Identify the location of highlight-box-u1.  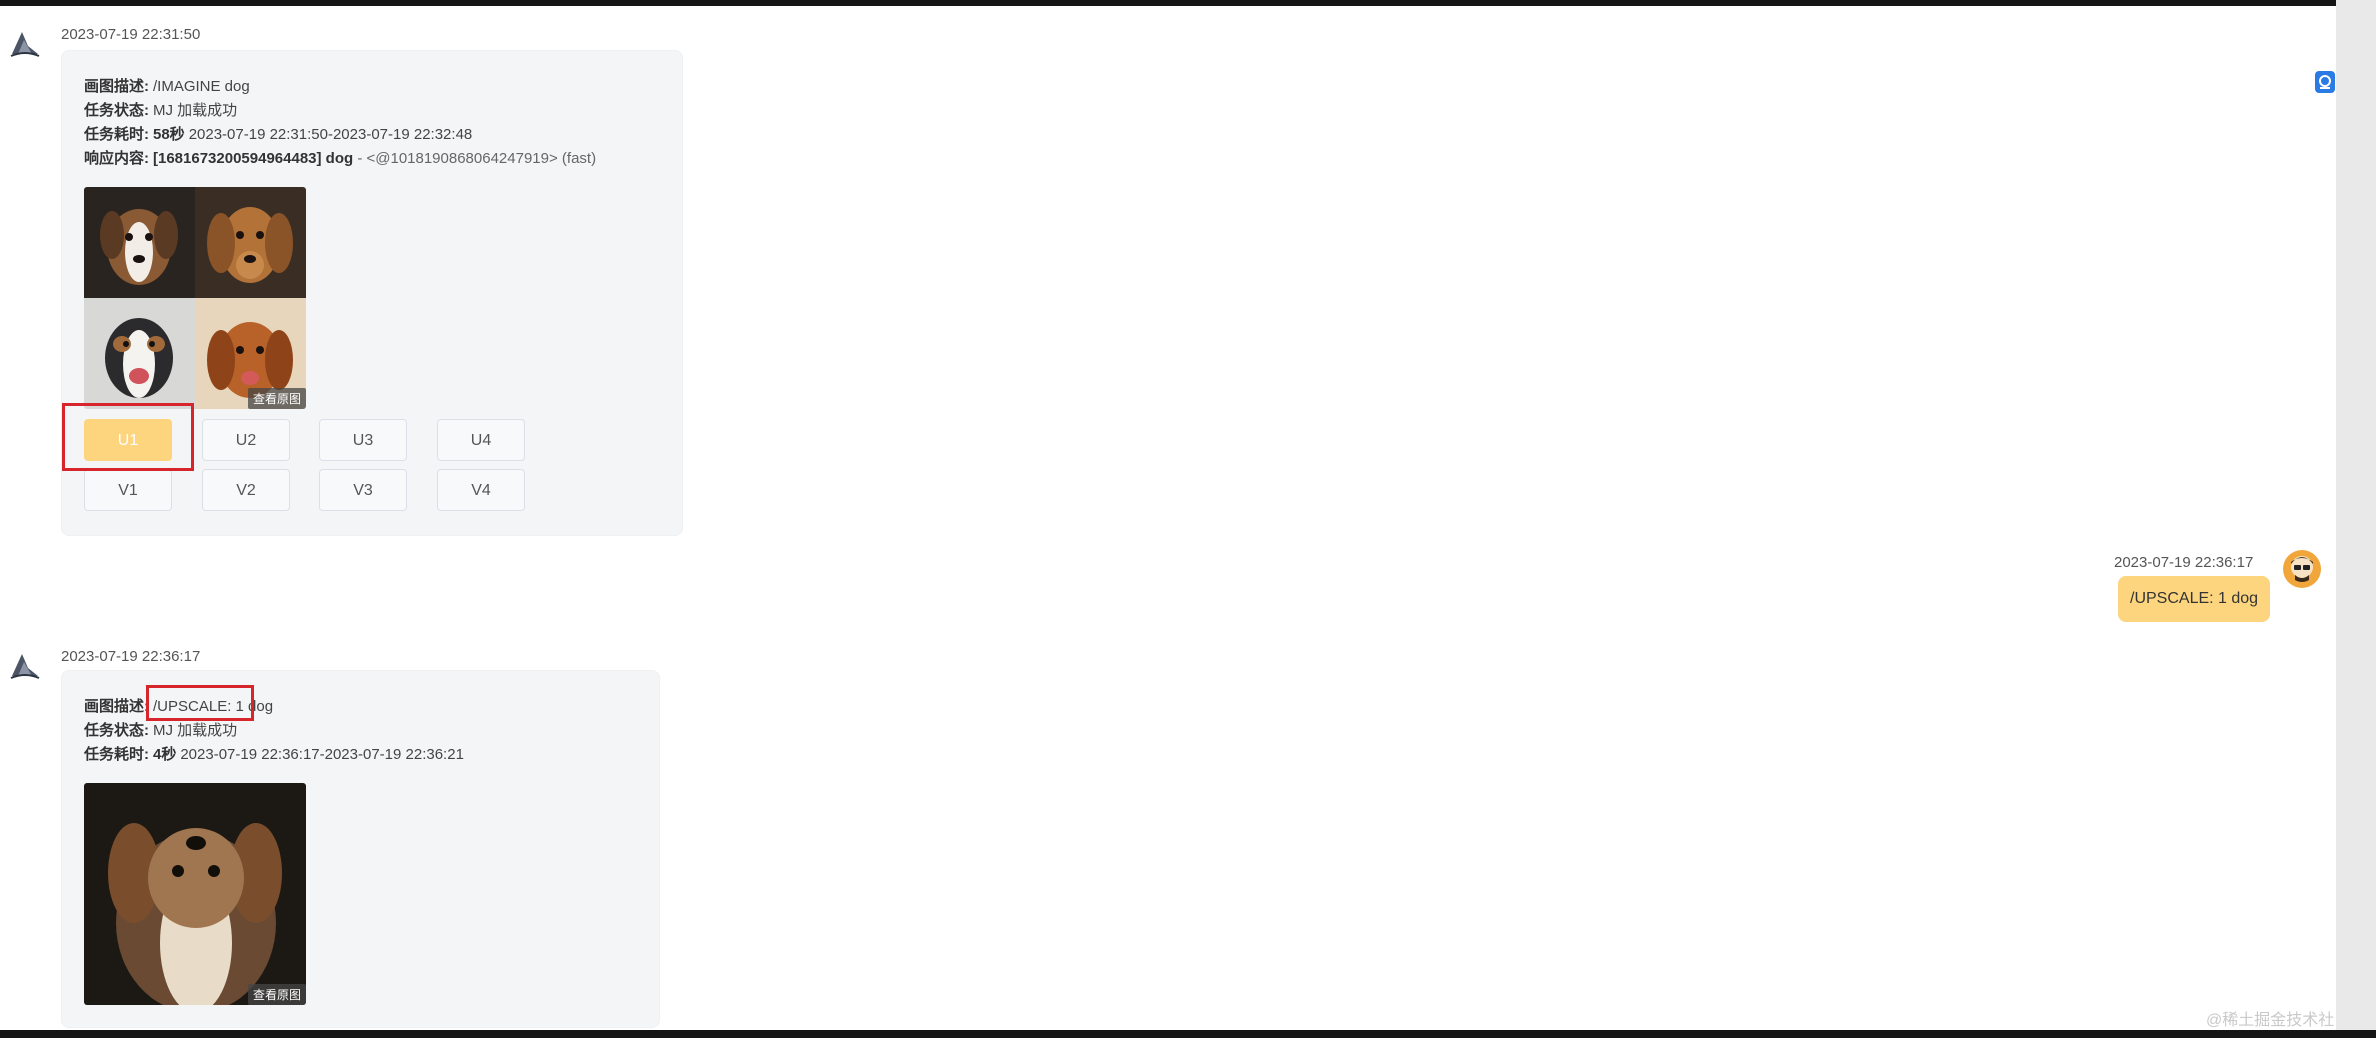
(128, 437).